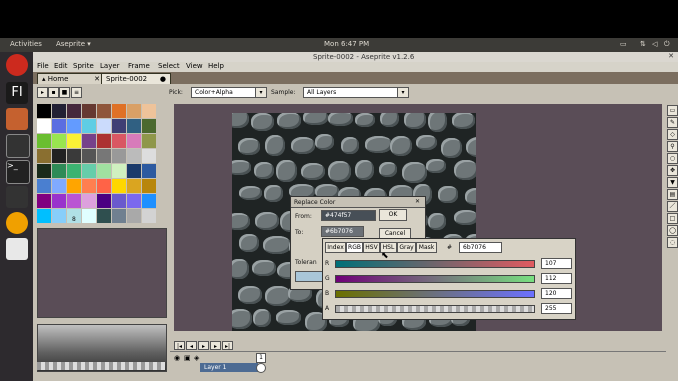 The width and height of the screenshot is (678, 381). Describe the element at coordinates (229, 367) in the screenshot. I see `layer-row: Layer 1` at that location.